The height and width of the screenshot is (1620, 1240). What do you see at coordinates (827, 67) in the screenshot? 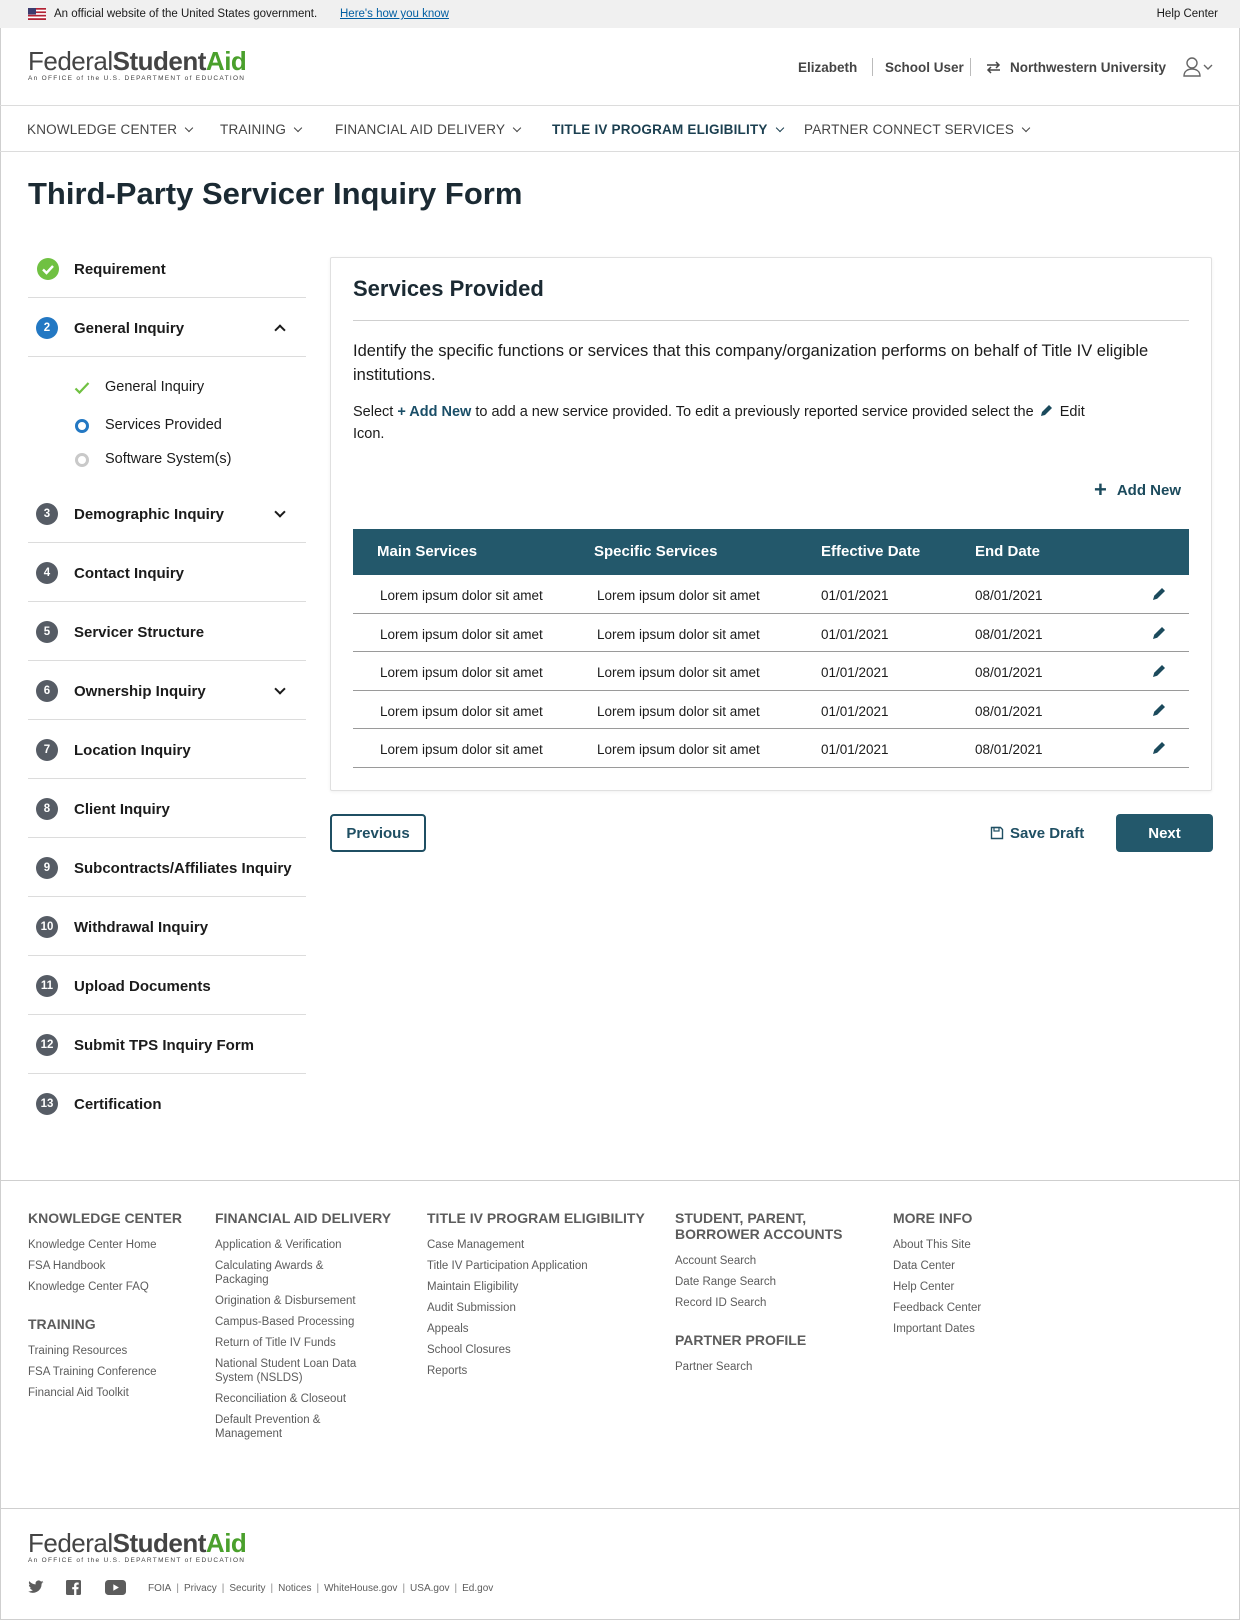
I see `user-name: Elizabeth` at bounding box center [827, 67].